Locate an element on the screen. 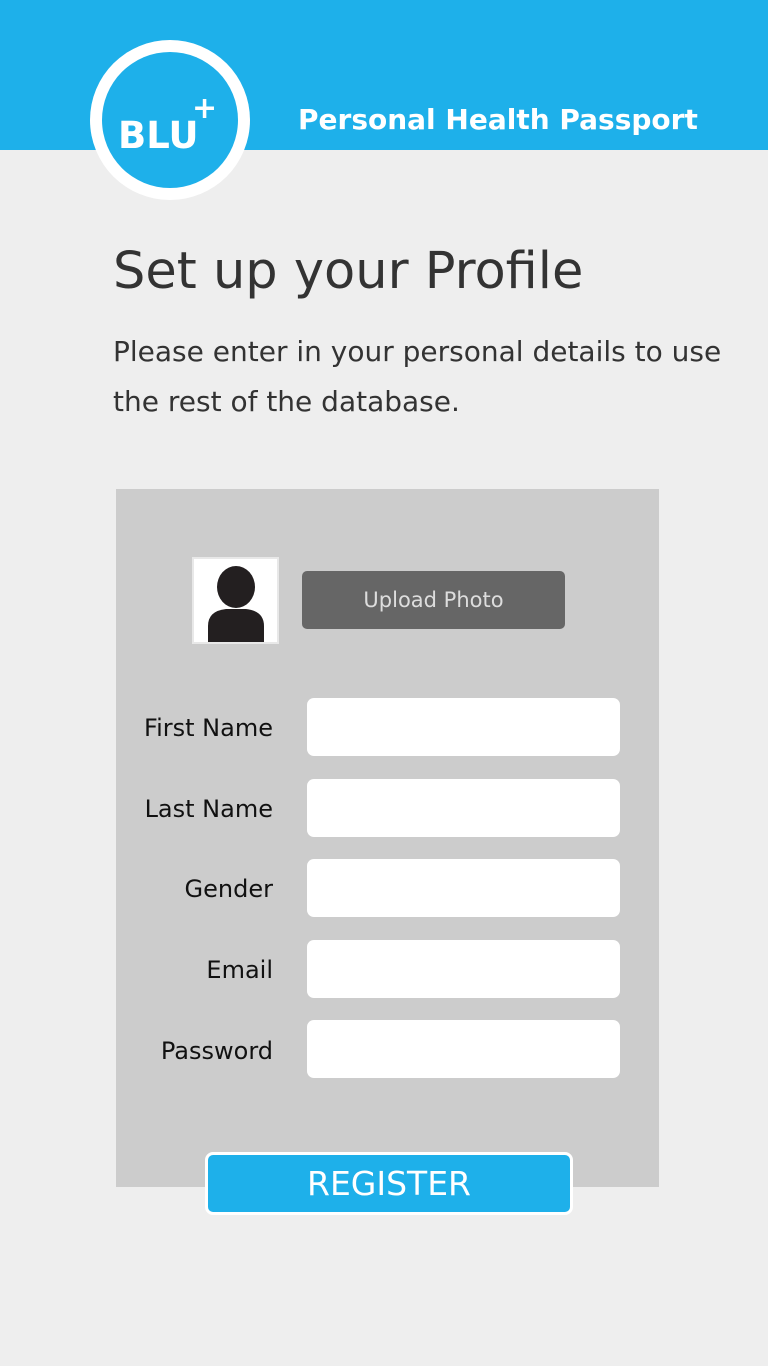 The width and height of the screenshot is (768, 1366). gender-input is located at coordinates (463, 888).